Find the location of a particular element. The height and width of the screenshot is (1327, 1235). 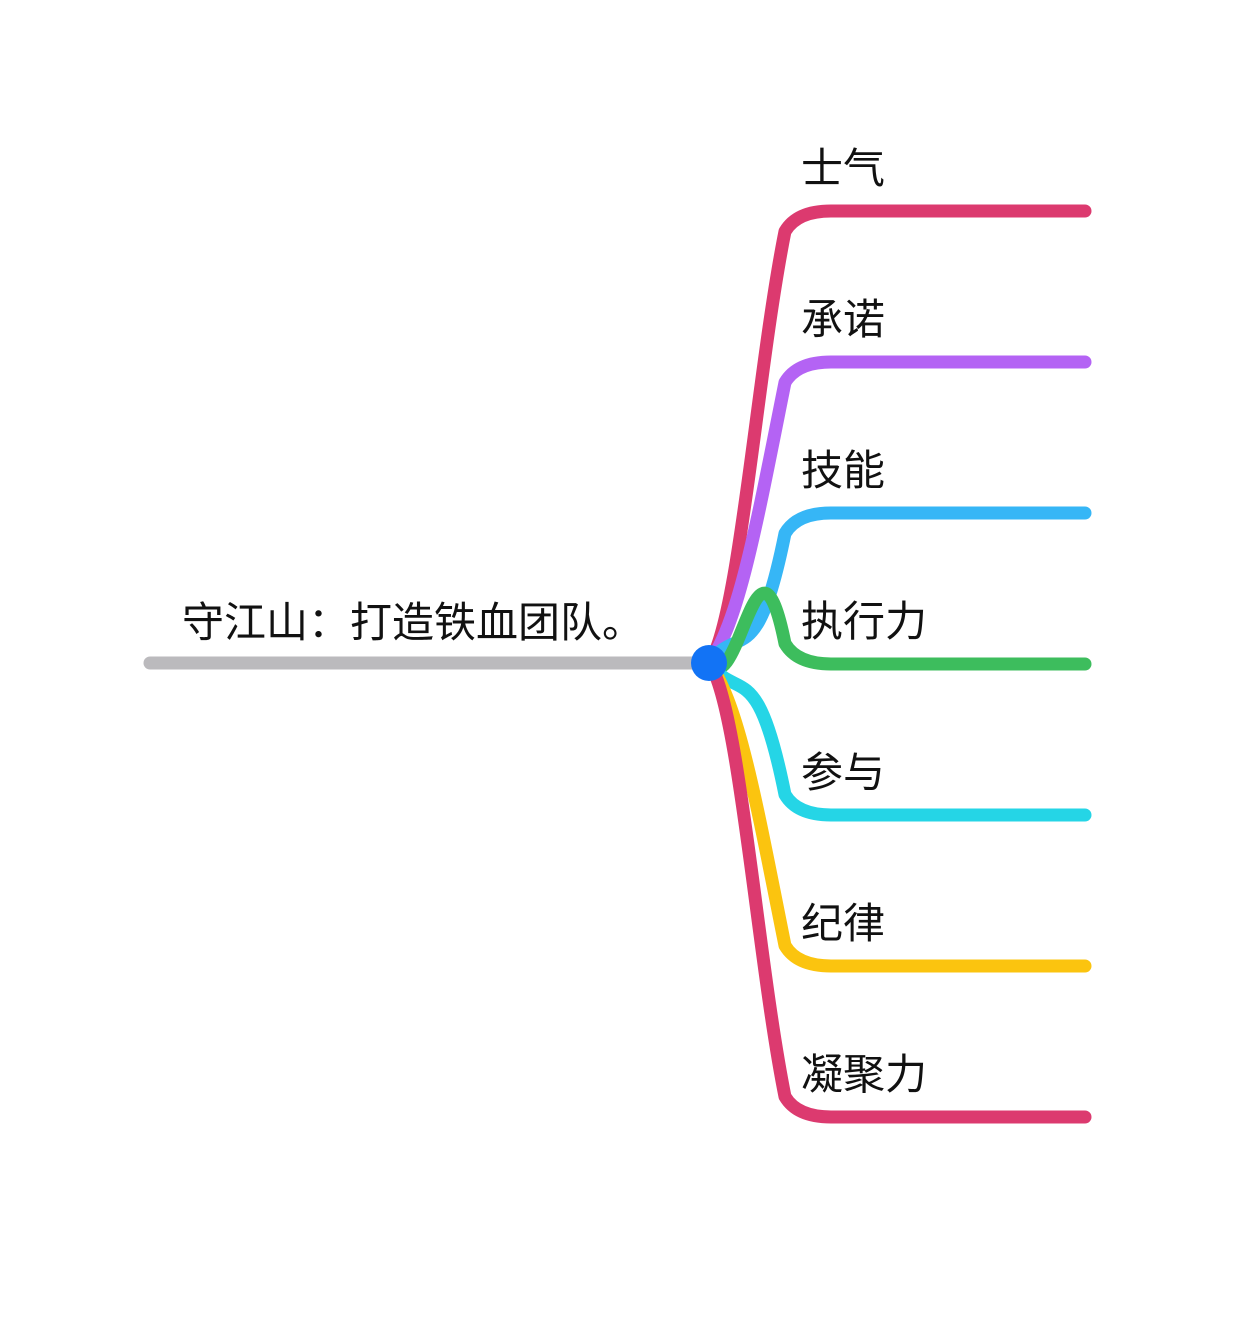

root-topic-label: 守江山：打造铁血团队。 is located at coordinates (413, 622).